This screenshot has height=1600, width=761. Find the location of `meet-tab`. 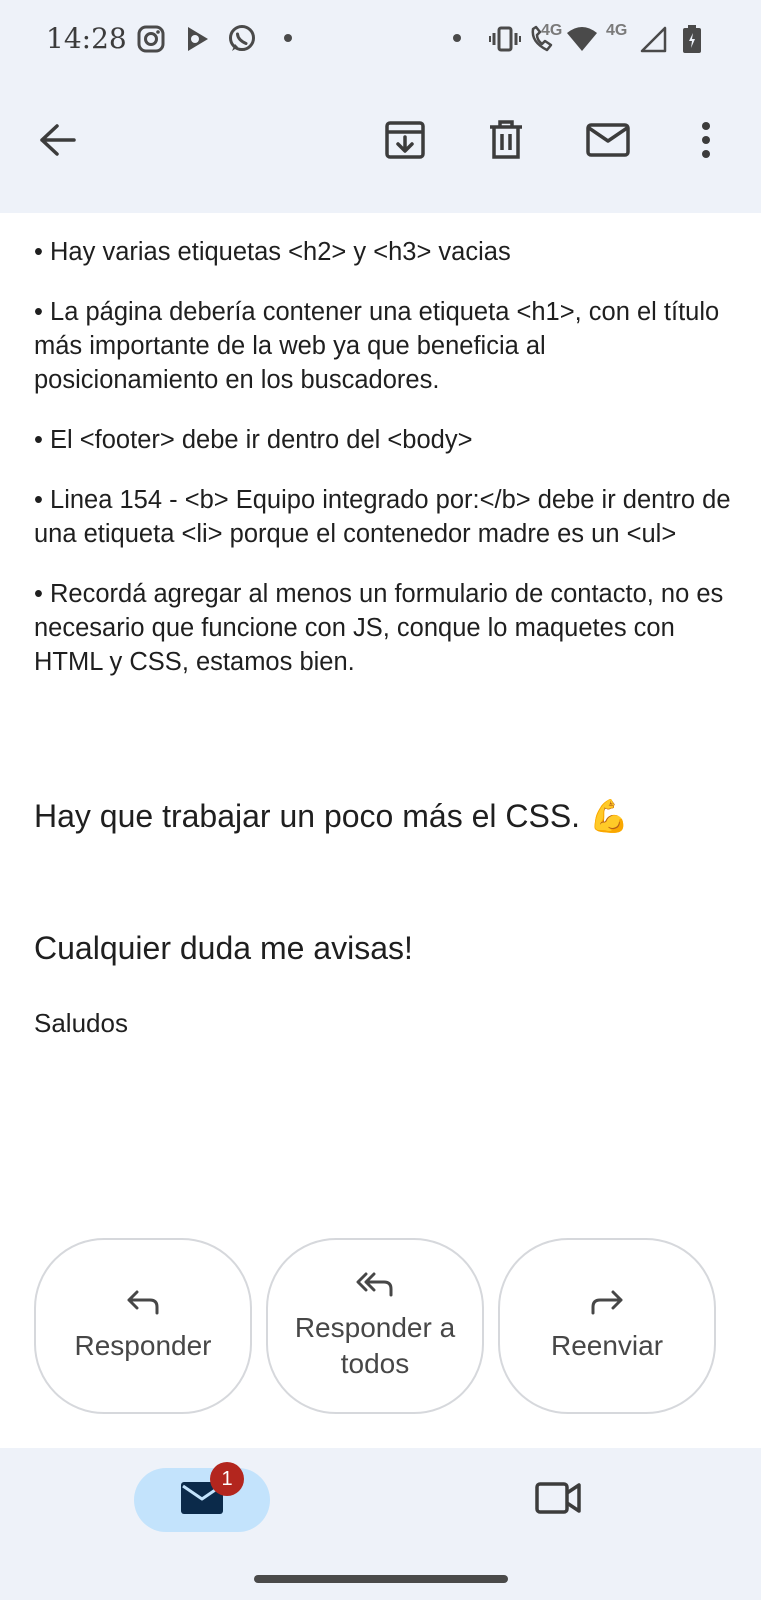

meet-tab is located at coordinates (558, 1500).